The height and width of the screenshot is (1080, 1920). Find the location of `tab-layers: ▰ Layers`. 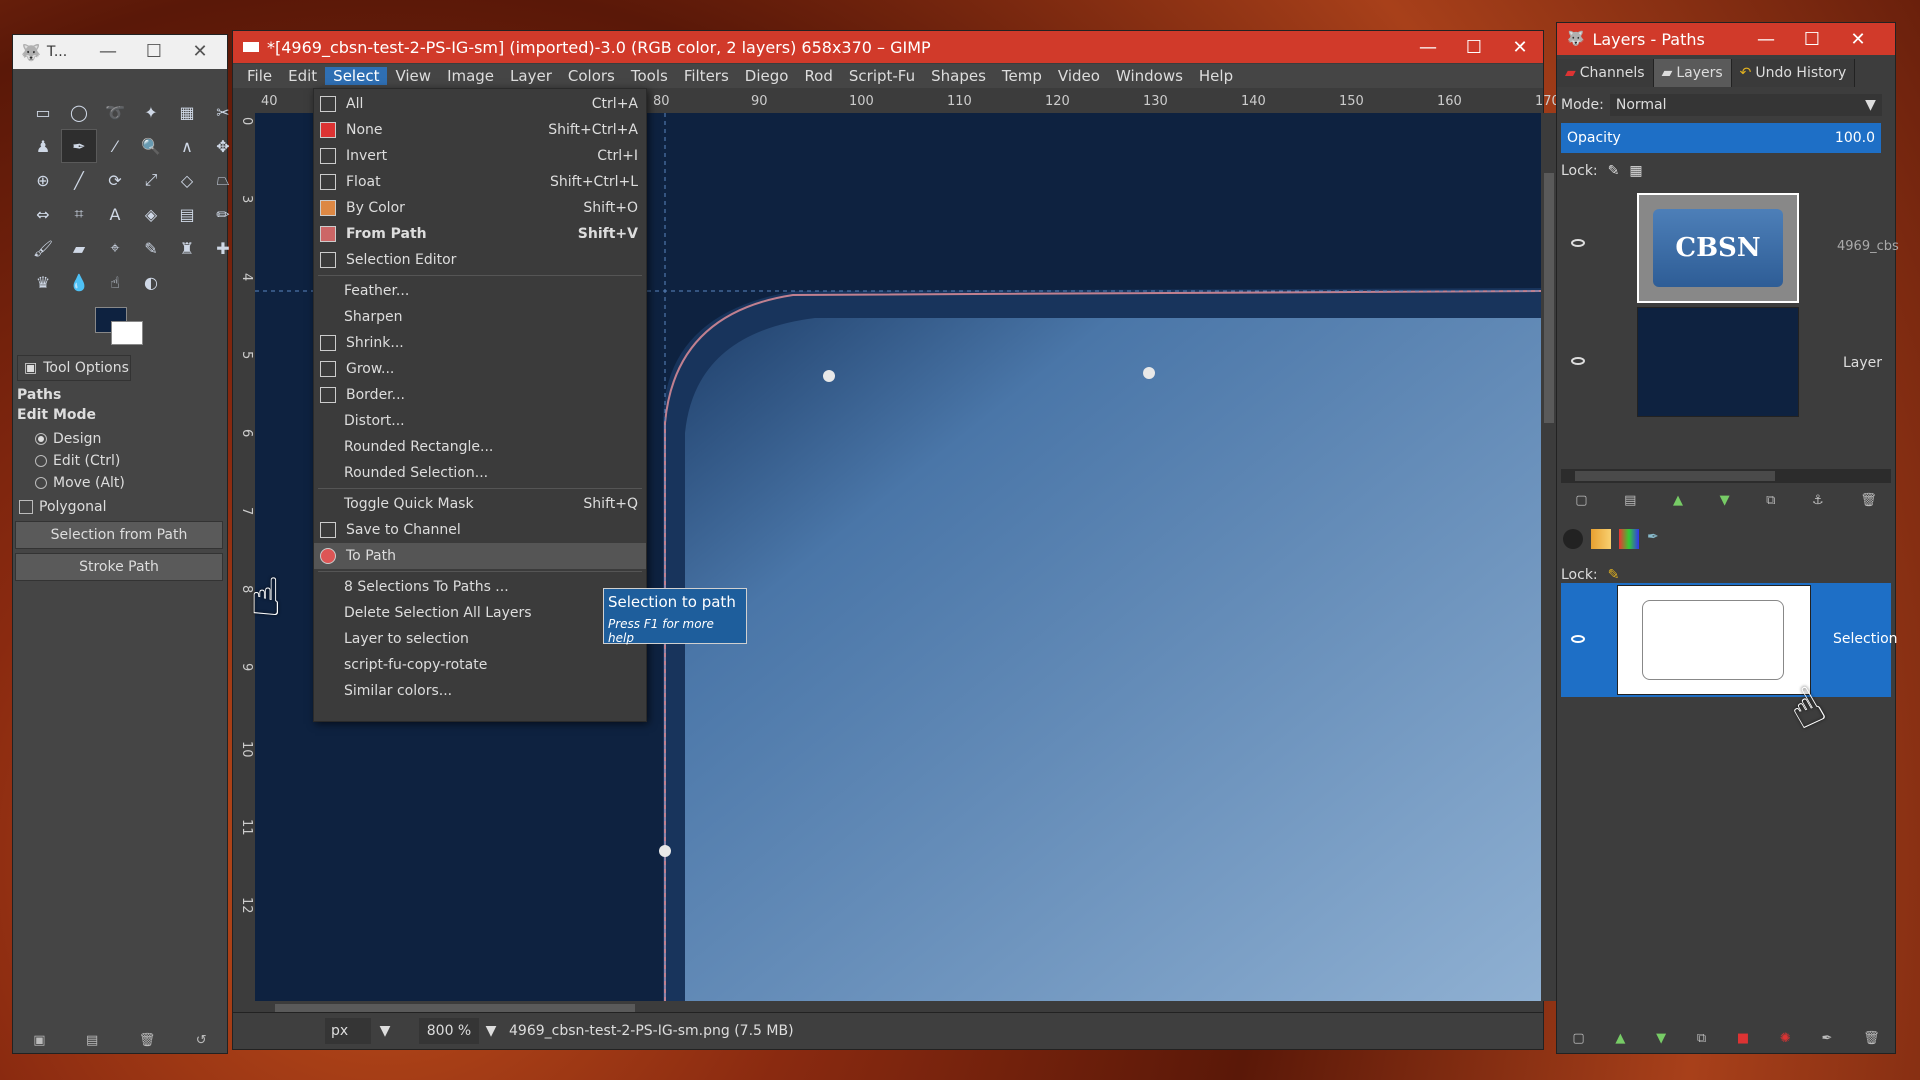

tab-layers: ▰ Layers is located at coordinates (1692, 73).